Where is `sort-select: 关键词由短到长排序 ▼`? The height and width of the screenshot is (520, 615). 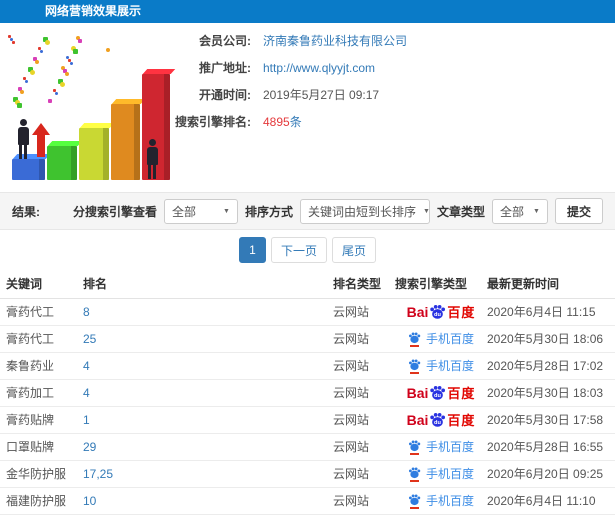
sort-select: 关键词由短到长排序 ▼ is located at coordinates (364, 211).